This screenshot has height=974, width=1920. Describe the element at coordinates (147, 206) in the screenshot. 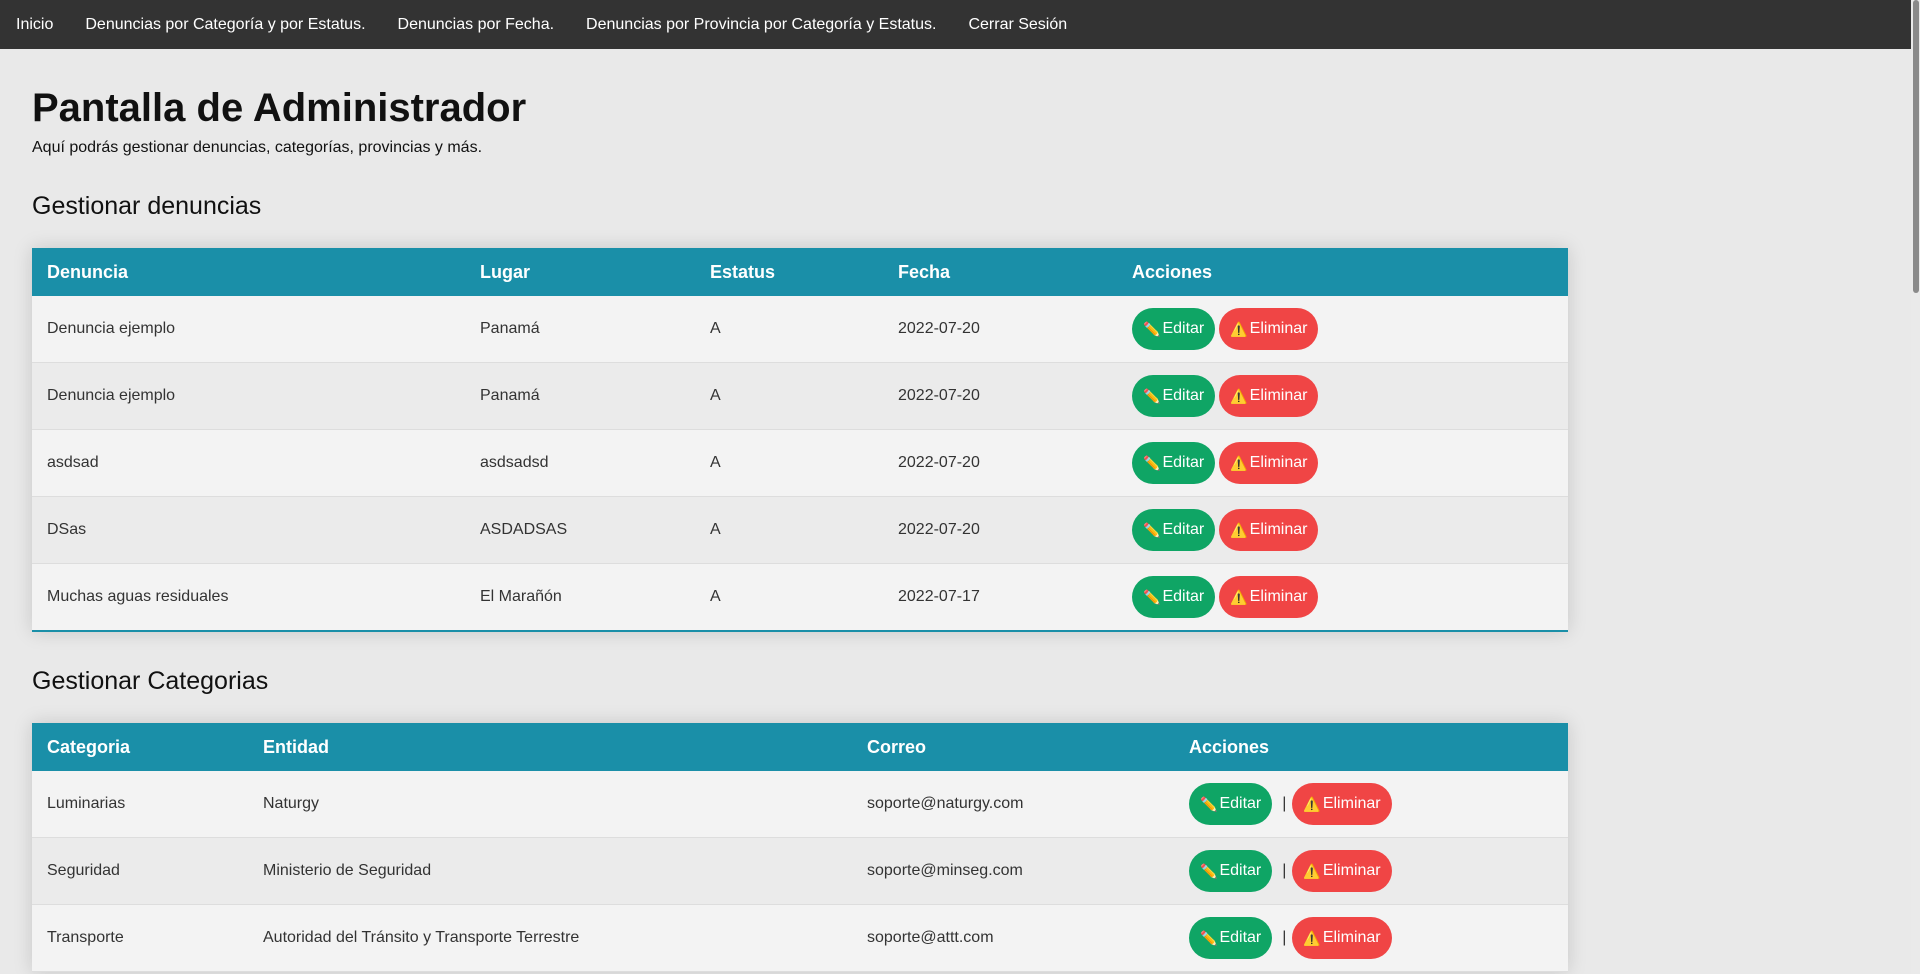

I see `section-title-denuncias: Gestionar denuncias` at that location.